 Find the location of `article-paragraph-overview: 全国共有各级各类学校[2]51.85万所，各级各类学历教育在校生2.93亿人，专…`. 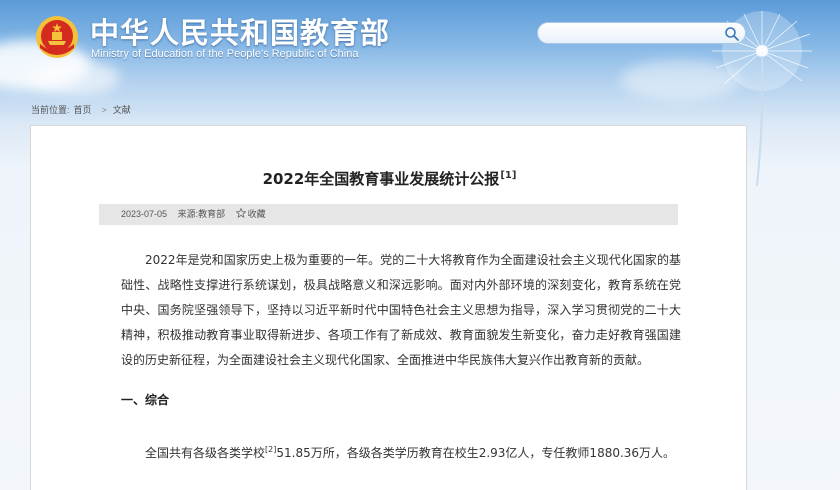

article-paragraph-overview: 全国共有各级各类学校[2]51.85万所，各级各类学历教育在校生2.93亿人，专… is located at coordinates (401, 451).